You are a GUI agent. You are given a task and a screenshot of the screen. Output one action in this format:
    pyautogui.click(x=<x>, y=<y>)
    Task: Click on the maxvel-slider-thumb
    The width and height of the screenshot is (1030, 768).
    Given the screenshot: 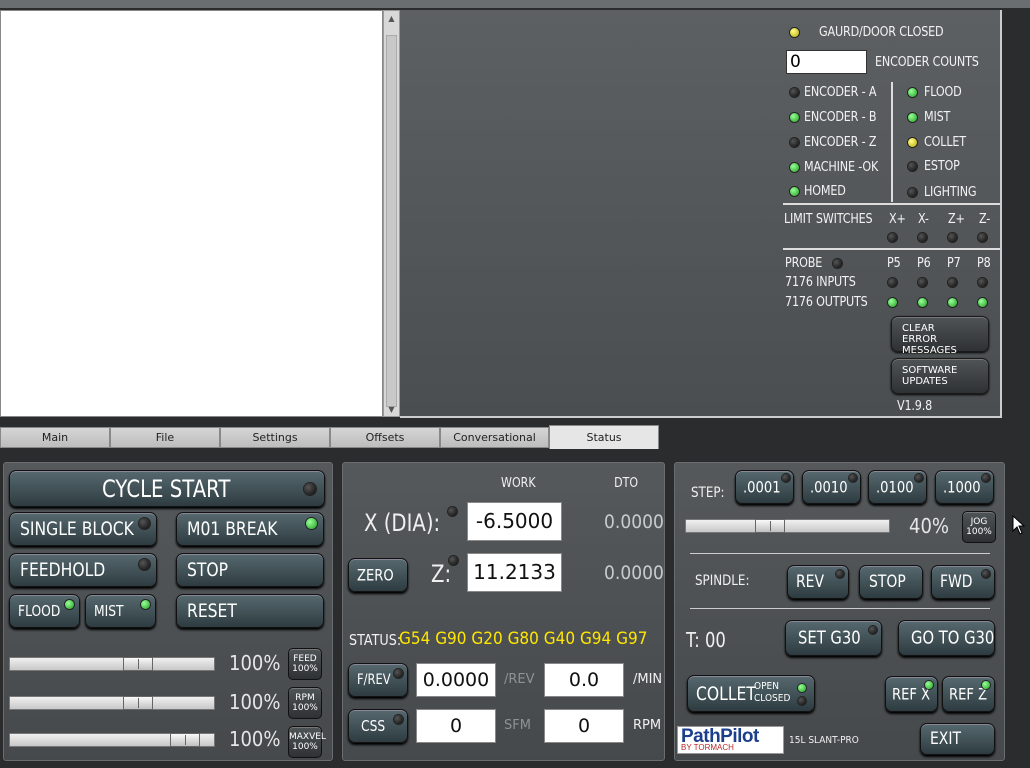 What is the action you would take?
    pyautogui.click(x=185, y=740)
    